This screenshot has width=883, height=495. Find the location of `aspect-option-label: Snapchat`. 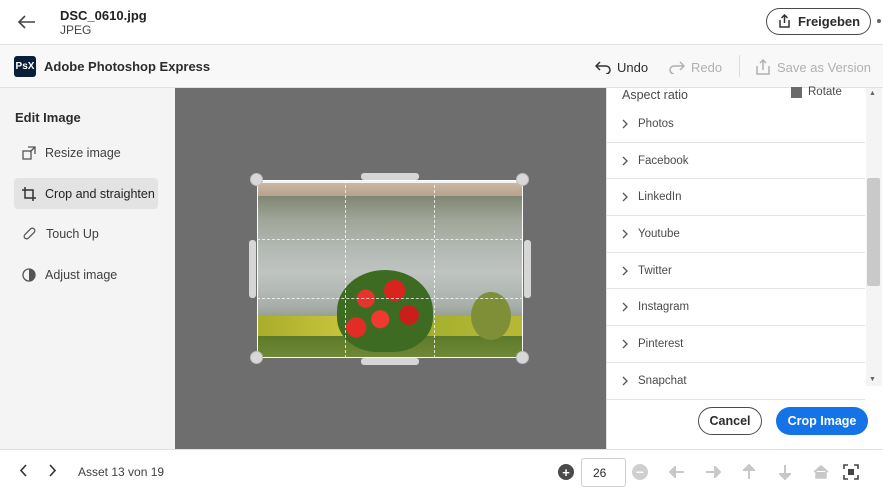

aspect-option-label: Snapchat is located at coordinates (662, 380).